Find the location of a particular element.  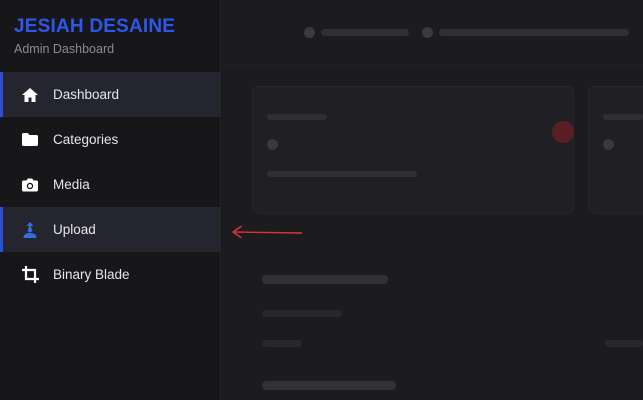

brand-title: JESIAH DESAINE is located at coordinates (95, 26).